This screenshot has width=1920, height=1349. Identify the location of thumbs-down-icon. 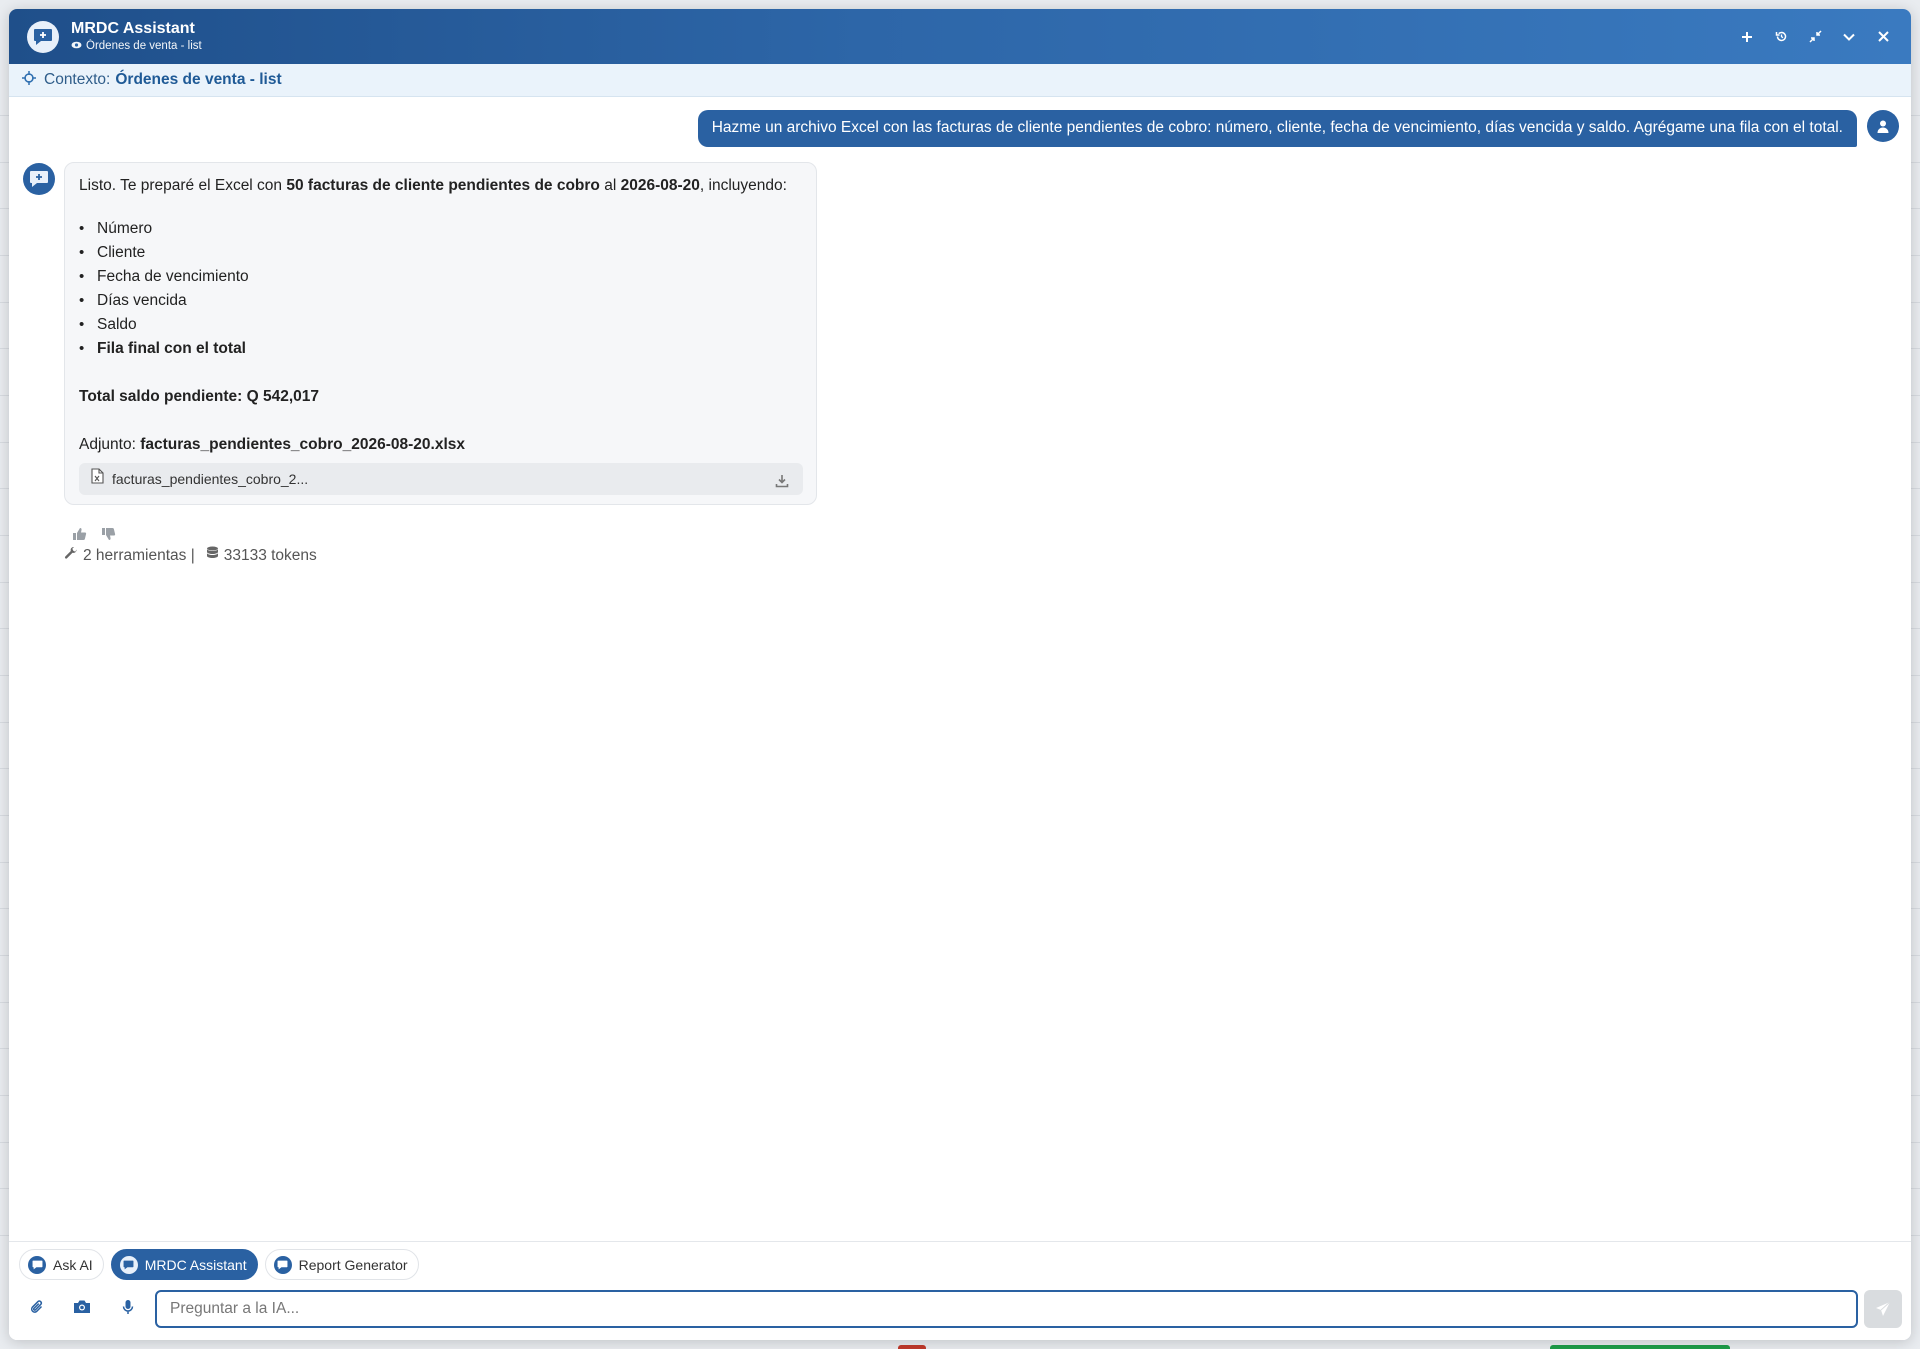
(109, 534).